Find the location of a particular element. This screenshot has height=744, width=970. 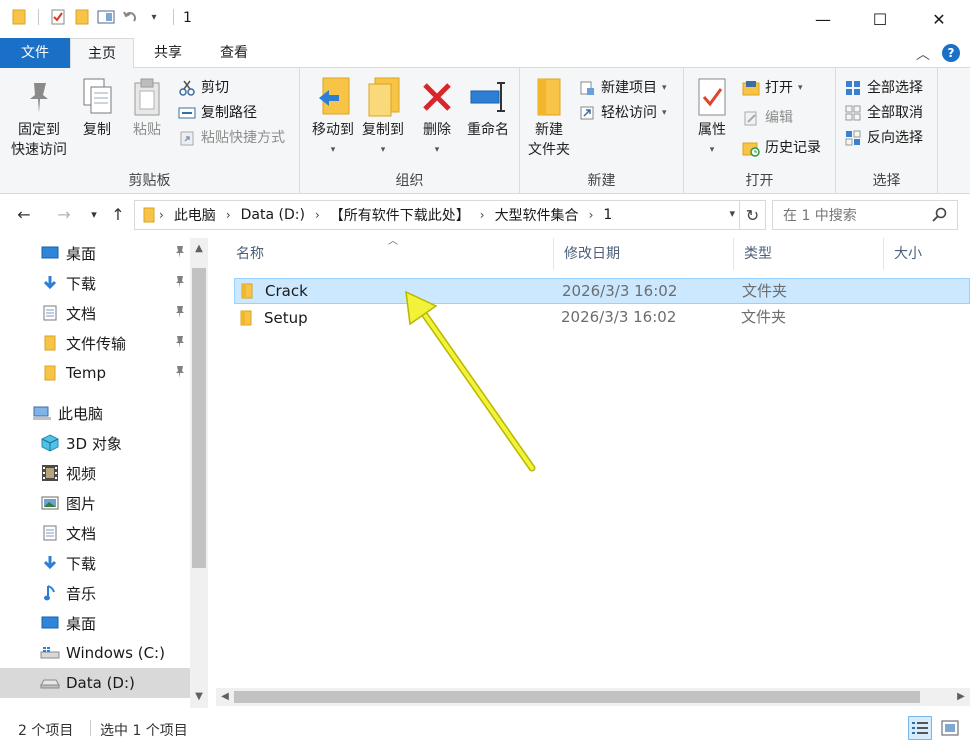

tab-file: 文件 is located at coordinates (35, 53).